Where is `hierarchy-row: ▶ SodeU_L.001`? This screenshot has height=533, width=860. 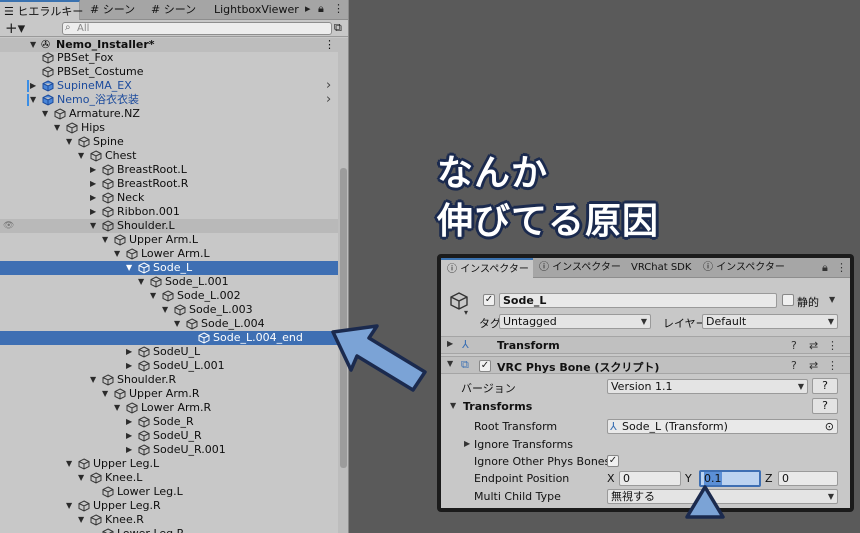
hierarchy-row: ▶ SodeU_L.001 is located at coordinates (169, 366).